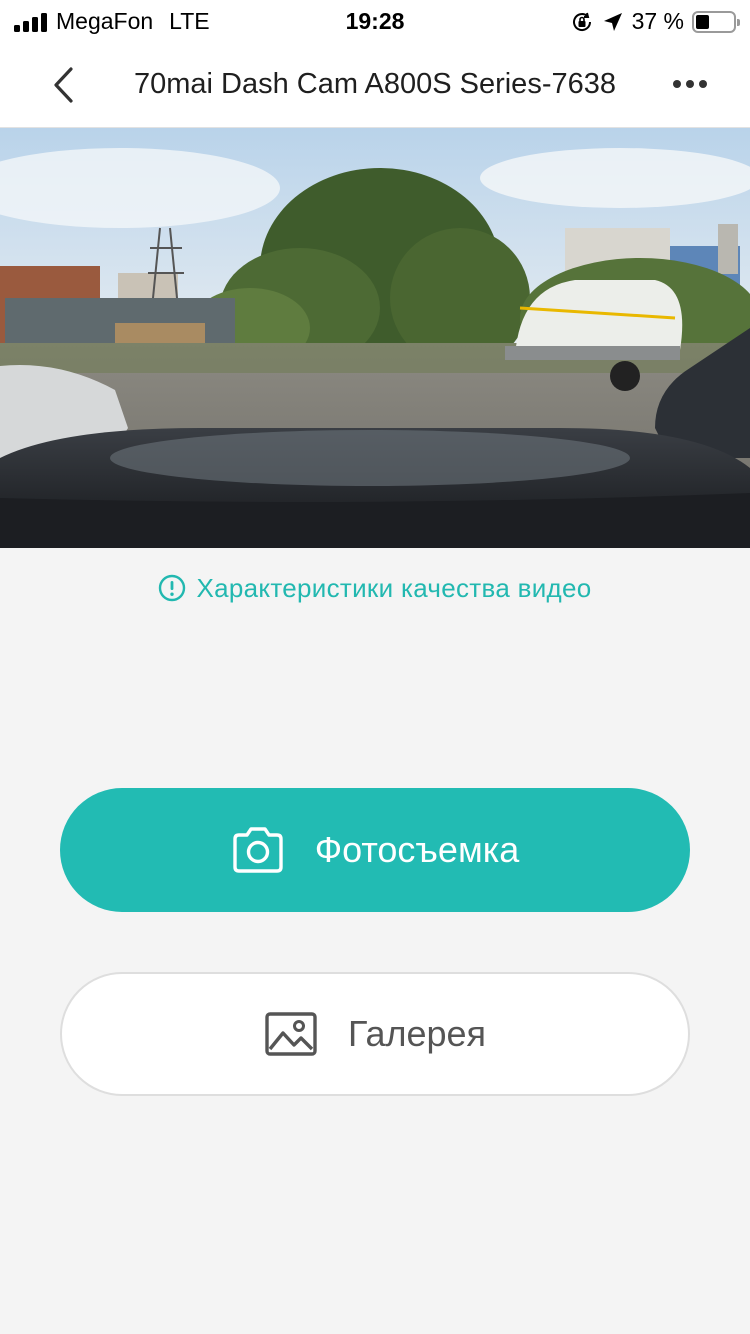 The width and height of the screenshot is (750, 1334). Describe the element at coordinates (677, 84) in the screenshot. I see `more-dots-icon` at that location.